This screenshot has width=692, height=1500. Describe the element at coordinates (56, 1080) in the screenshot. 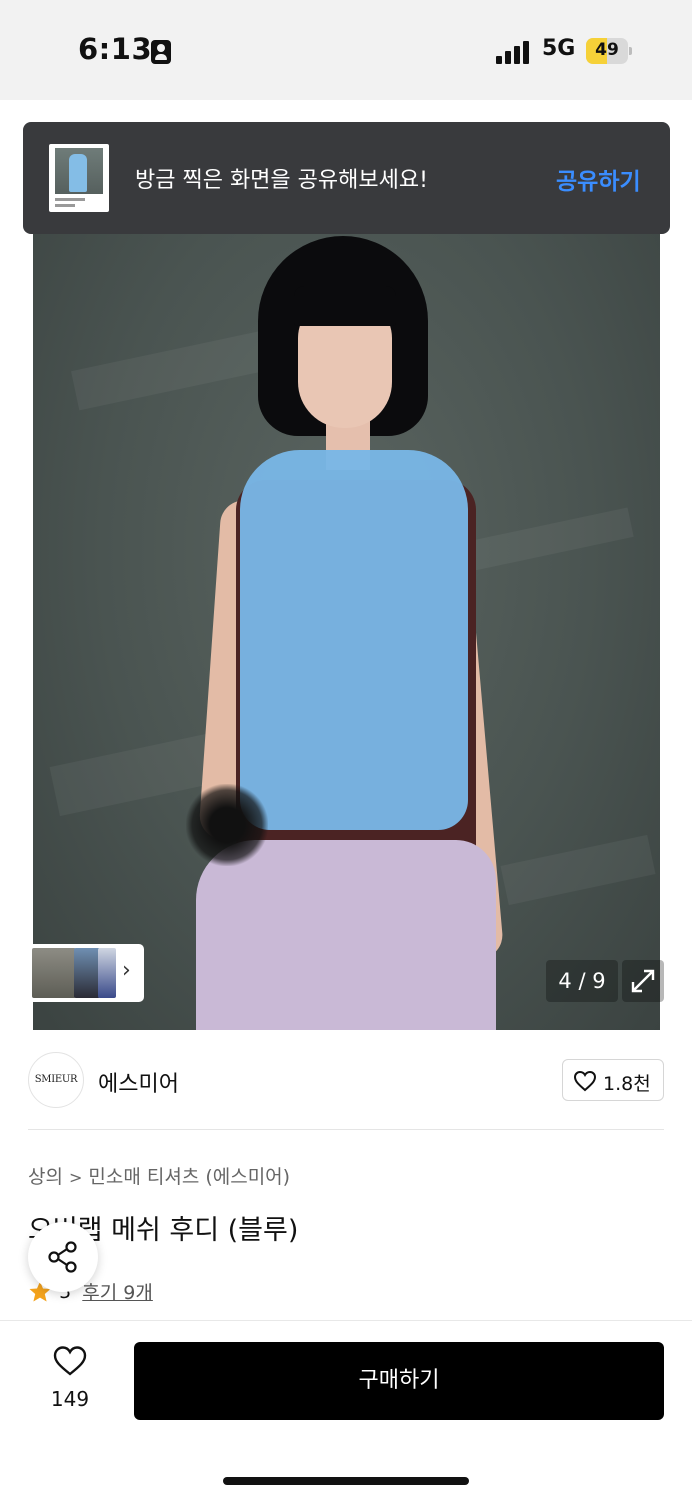

I see `brand-logo: SMIEUR` at that location.